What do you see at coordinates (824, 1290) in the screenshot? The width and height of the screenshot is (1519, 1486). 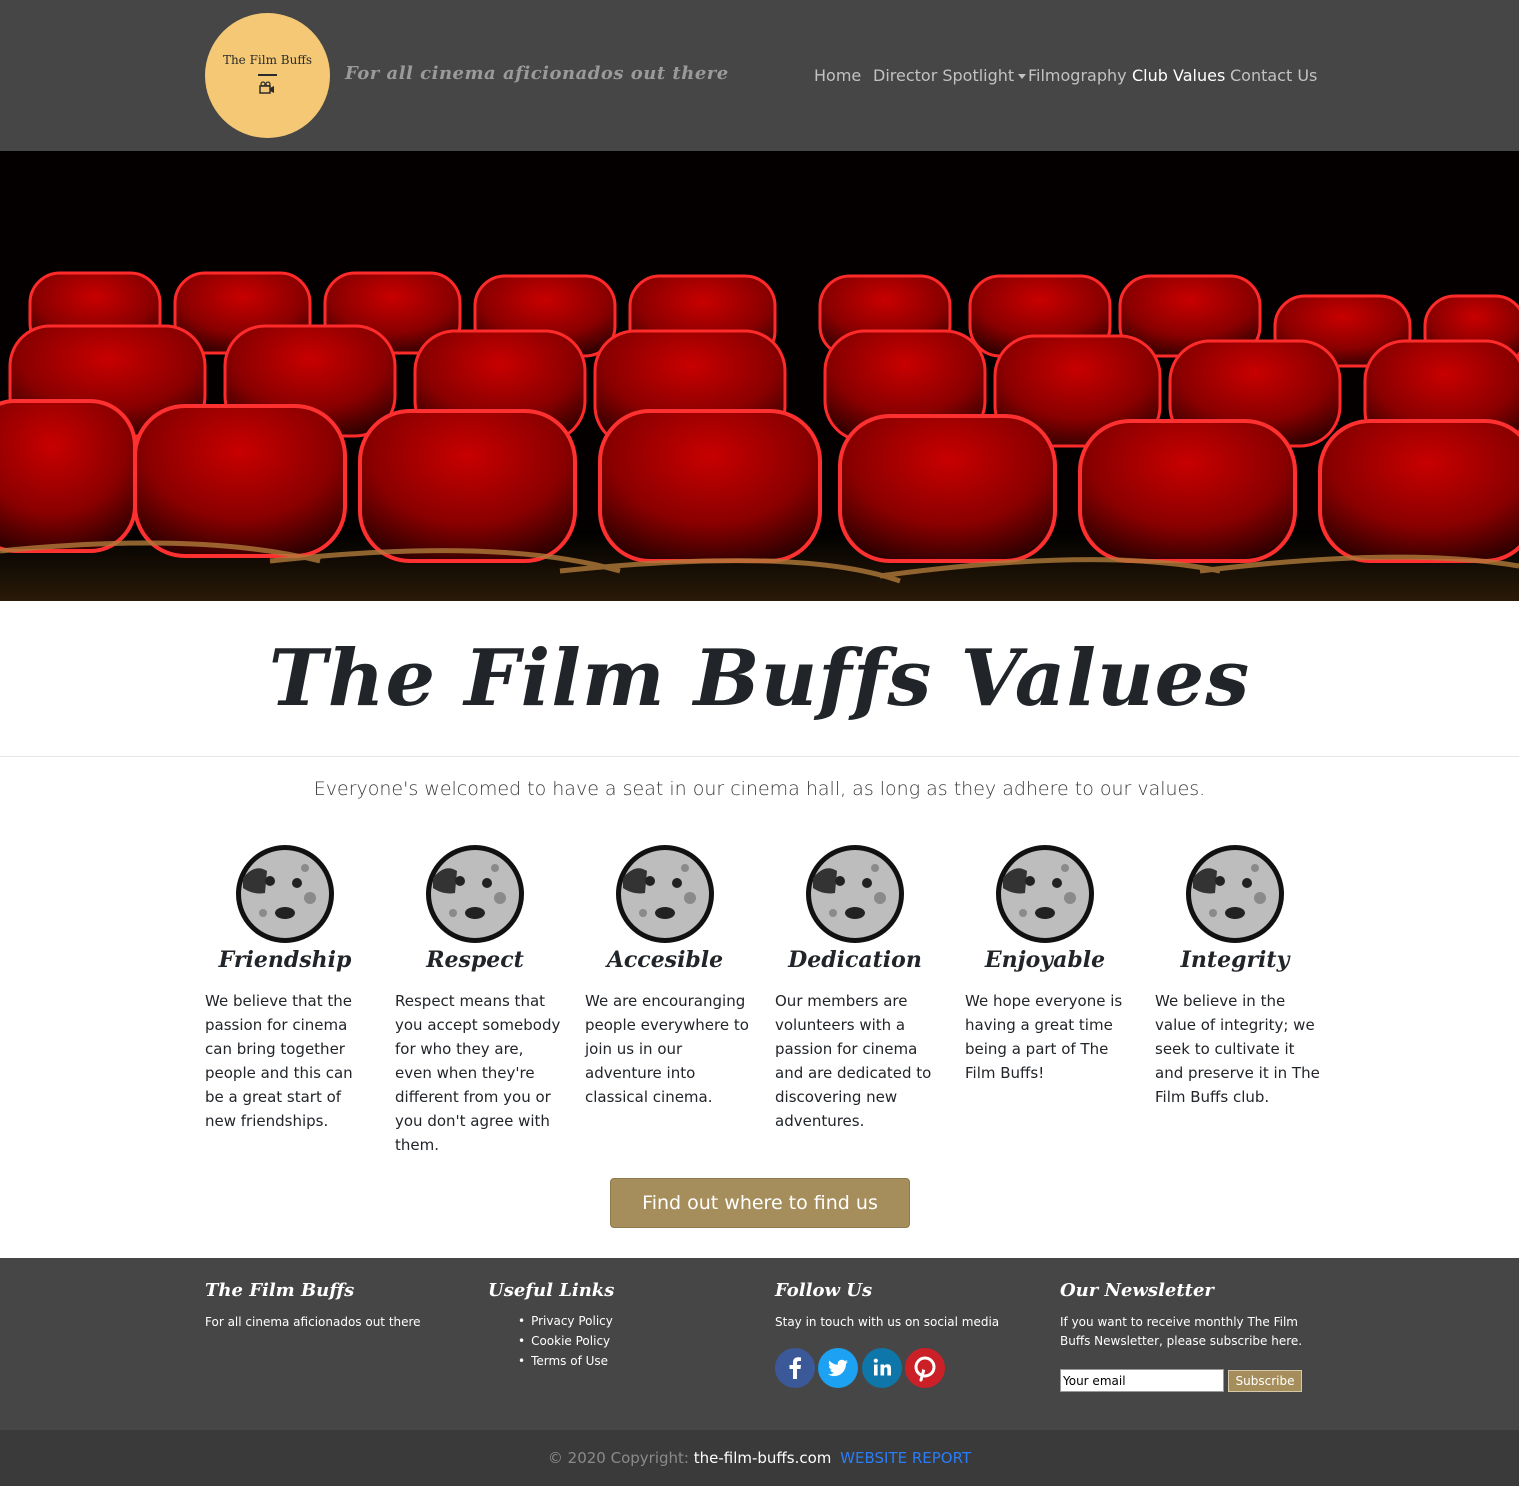 I see `footer-follow-title: Follow Us` at bounding box center [824, 1290].